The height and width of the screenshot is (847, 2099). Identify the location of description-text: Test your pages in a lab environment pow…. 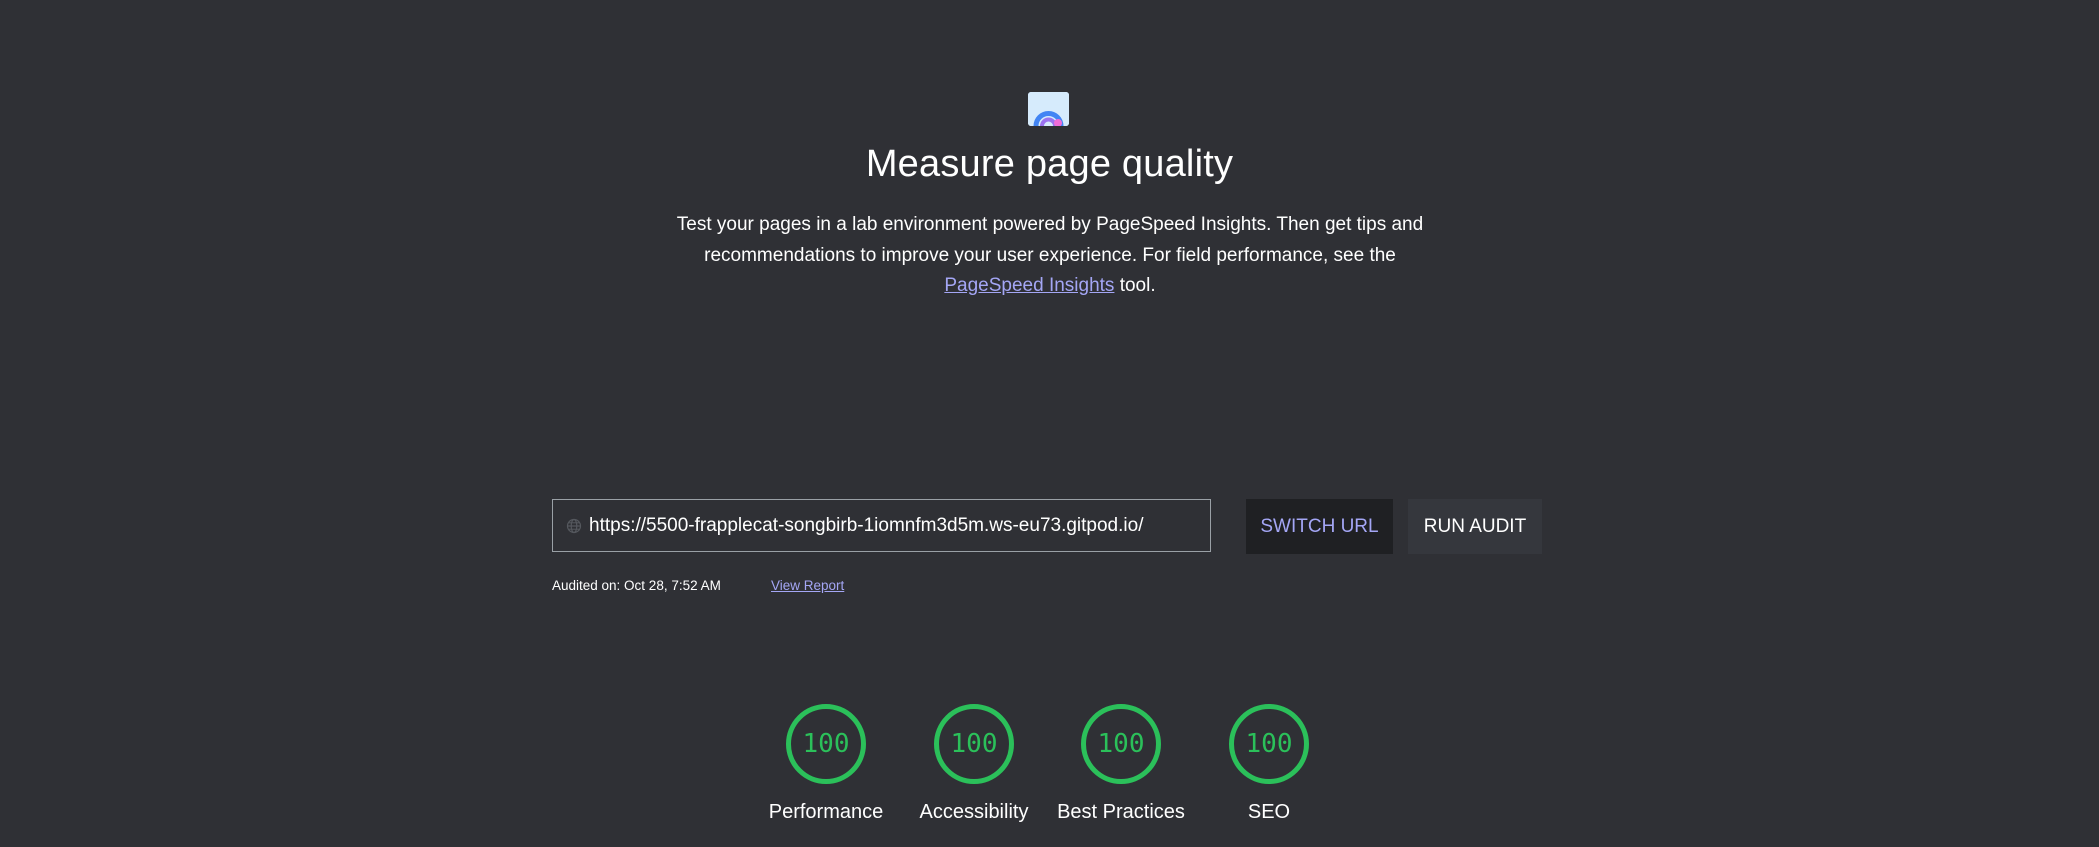
(1050, 240).